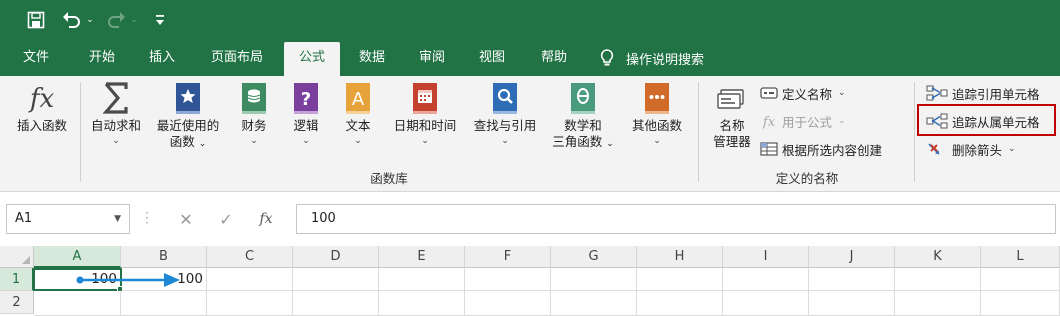  Describe the element at coordinates (665, 60) in the screenshot. I see `tell-me-label: 操作说明搜索` at that location.